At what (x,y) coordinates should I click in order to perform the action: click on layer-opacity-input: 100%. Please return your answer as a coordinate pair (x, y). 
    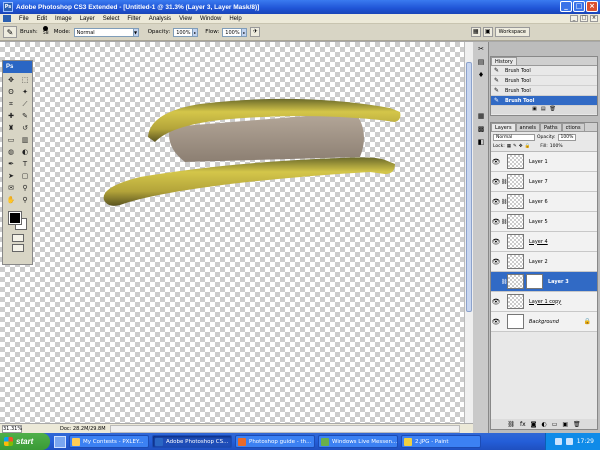
    Looking at the image, I should click on (567, 137).